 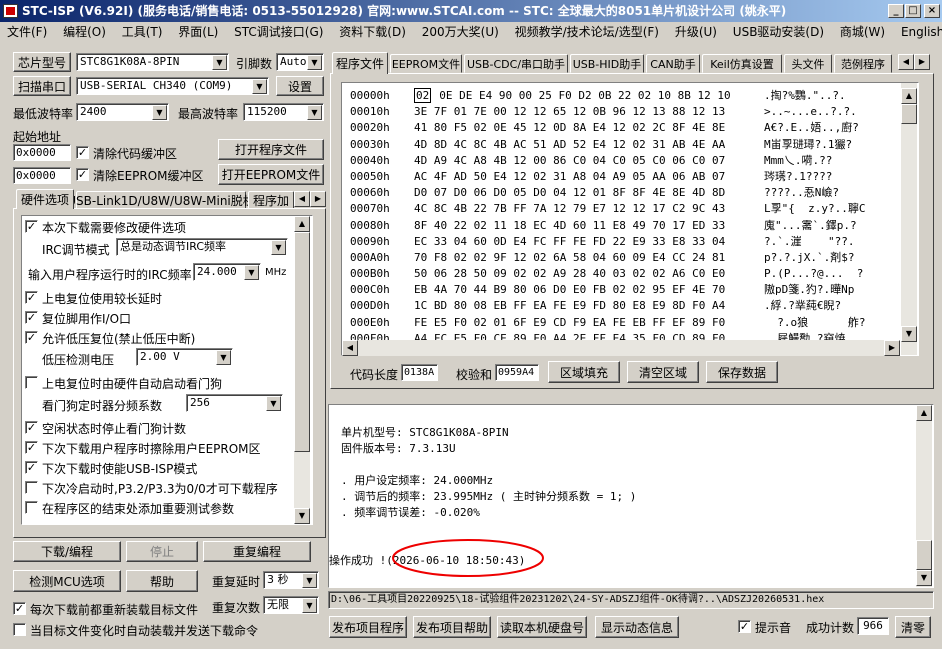 What do you see at coordinates (913, 11) in the screenshot?
I see `maximize-button: □` at bounding box center [913, 11].